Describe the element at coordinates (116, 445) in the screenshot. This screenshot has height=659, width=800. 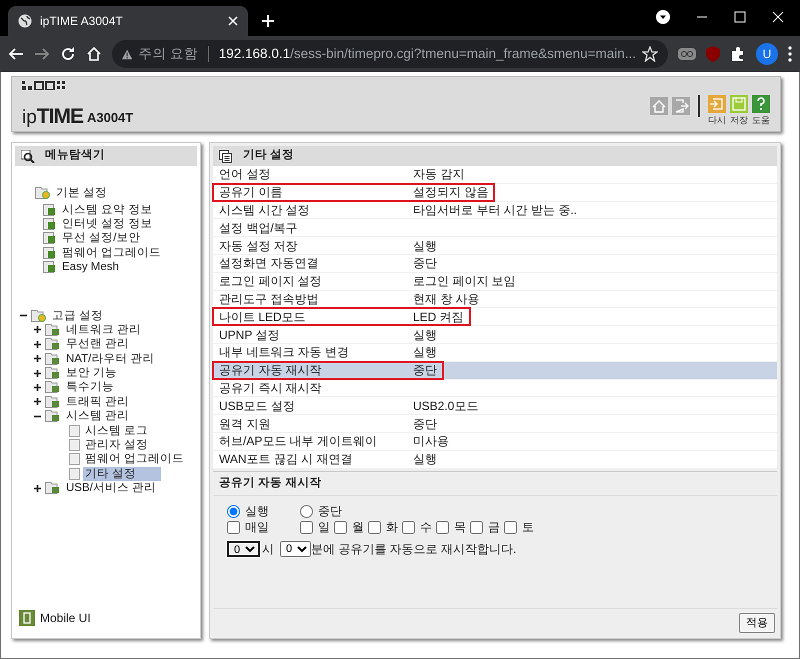
I see `tree-item: 관리자 설정` at that location.